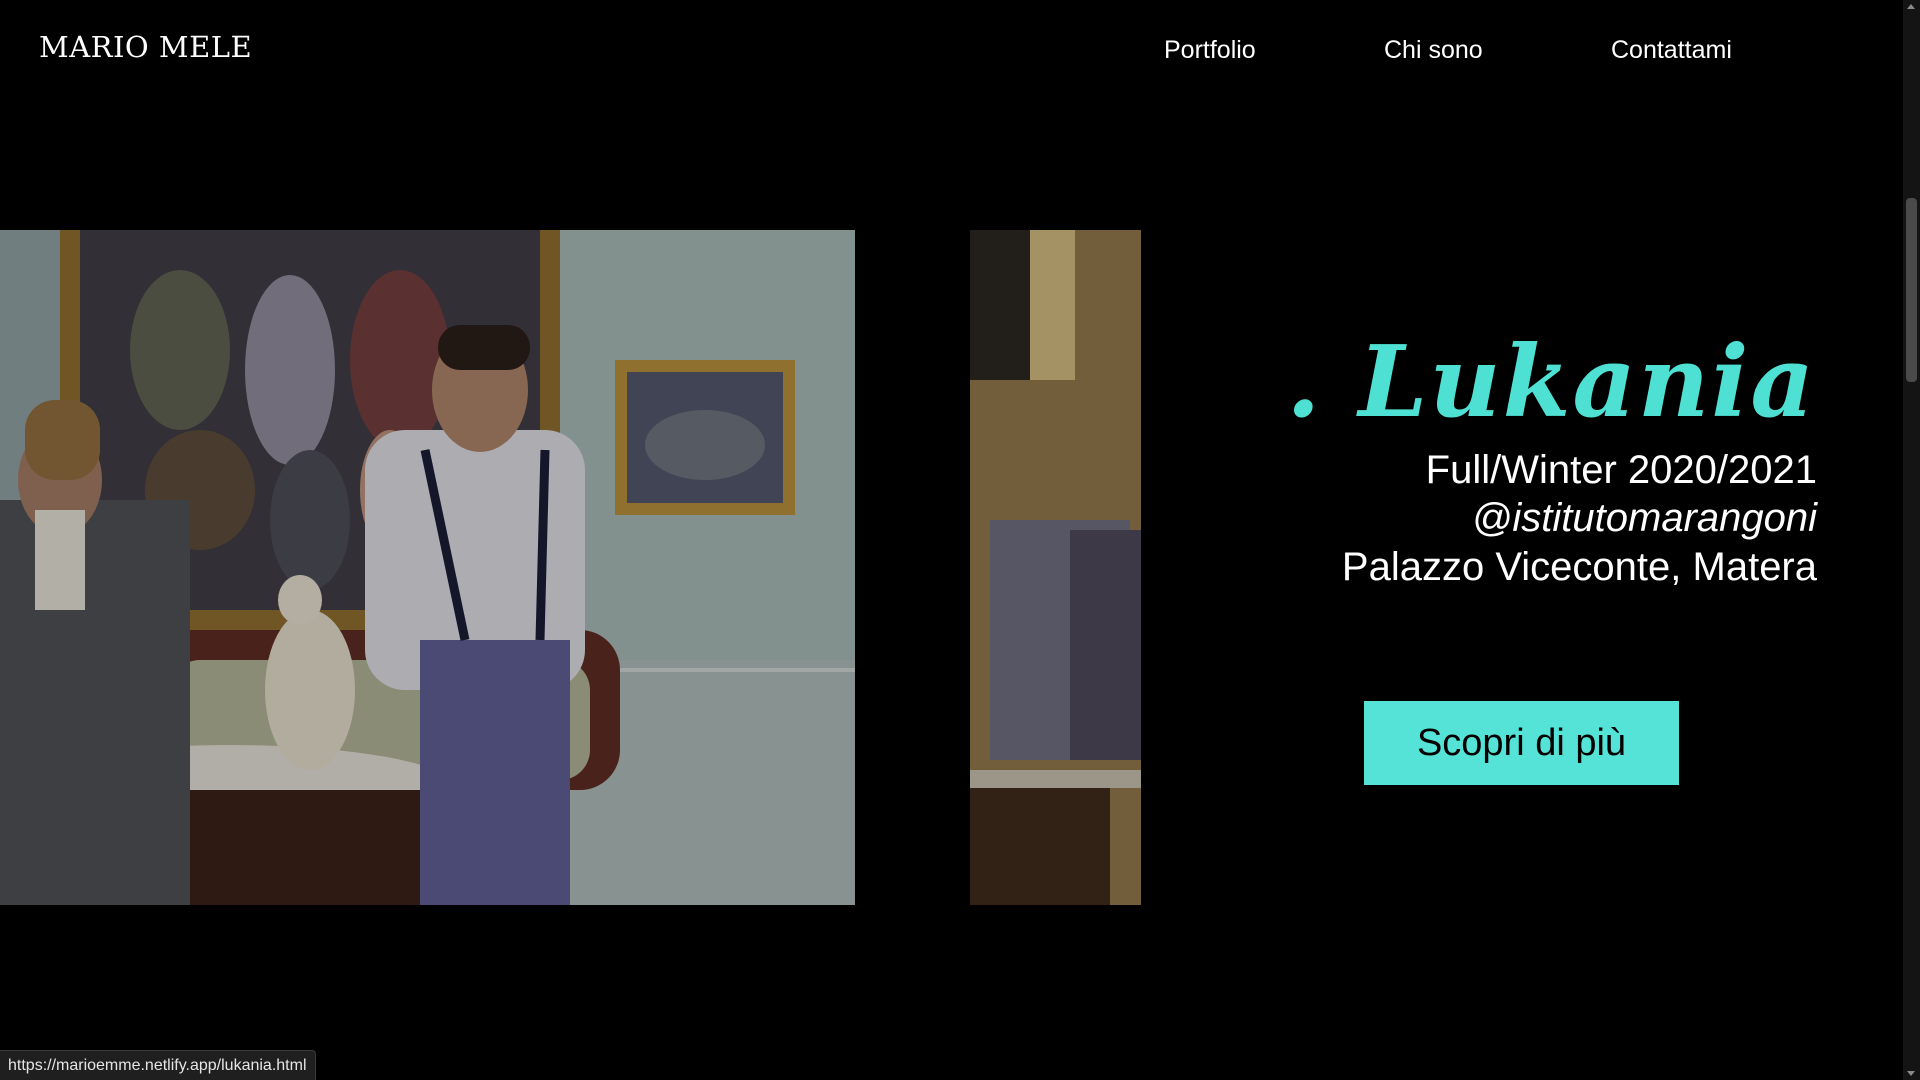 The width and height of the screenshot is (1920, 1080). Describe the element at coordinates (1911, 6) in the screenshot. I see `scroll-up-icon` at that location.